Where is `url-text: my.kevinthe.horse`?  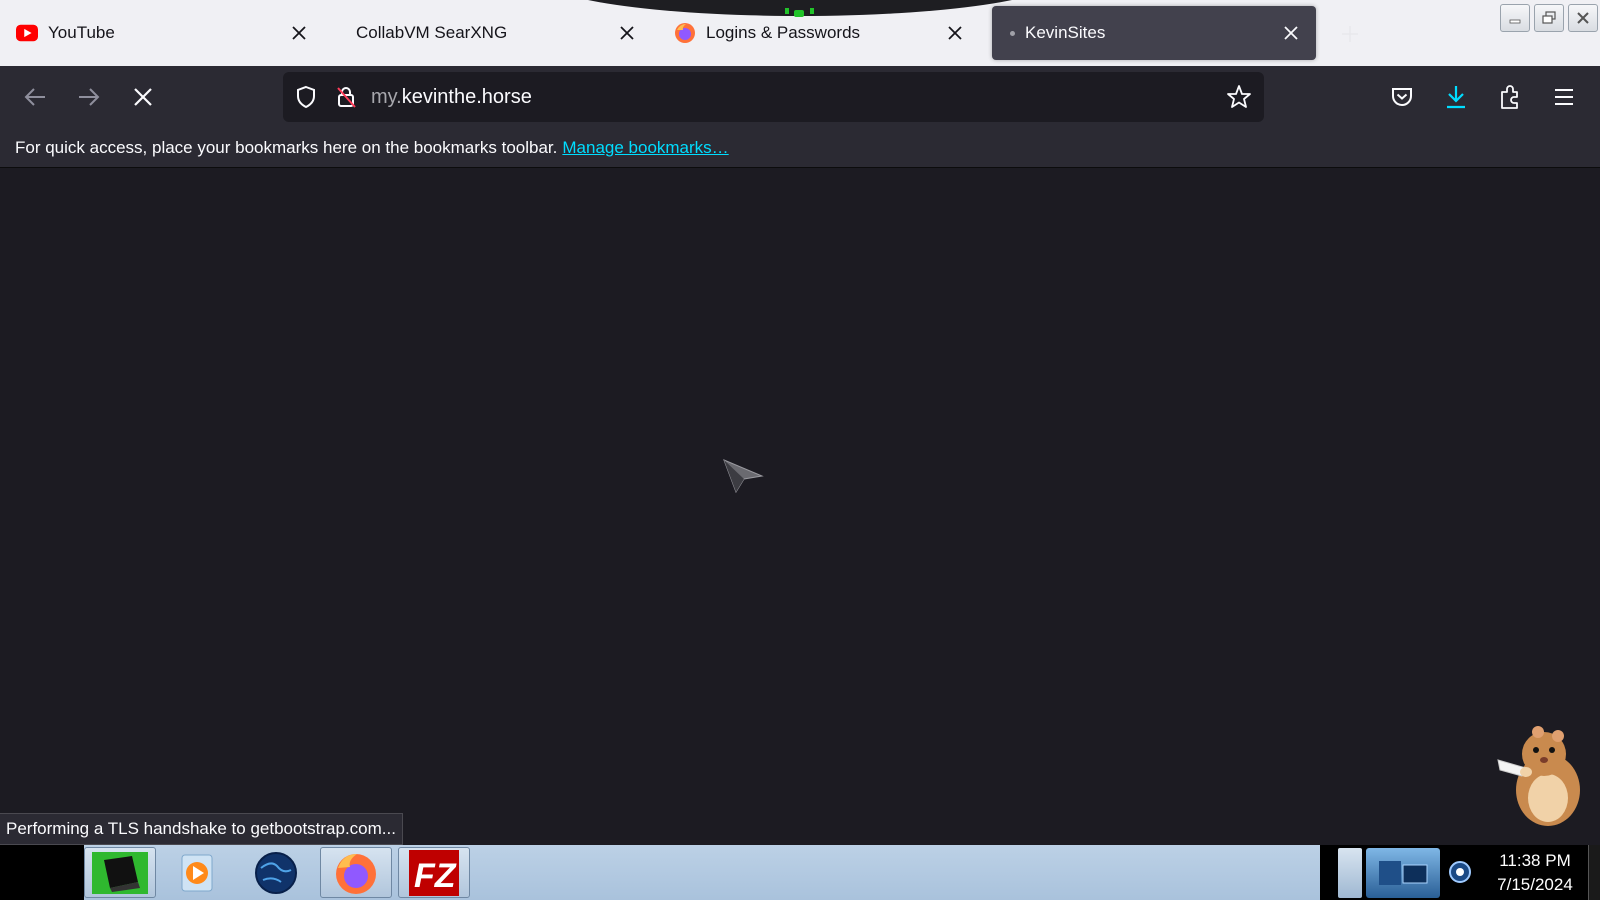 url-text: my.kevinthe.horse is located at coordinates (797, 97).